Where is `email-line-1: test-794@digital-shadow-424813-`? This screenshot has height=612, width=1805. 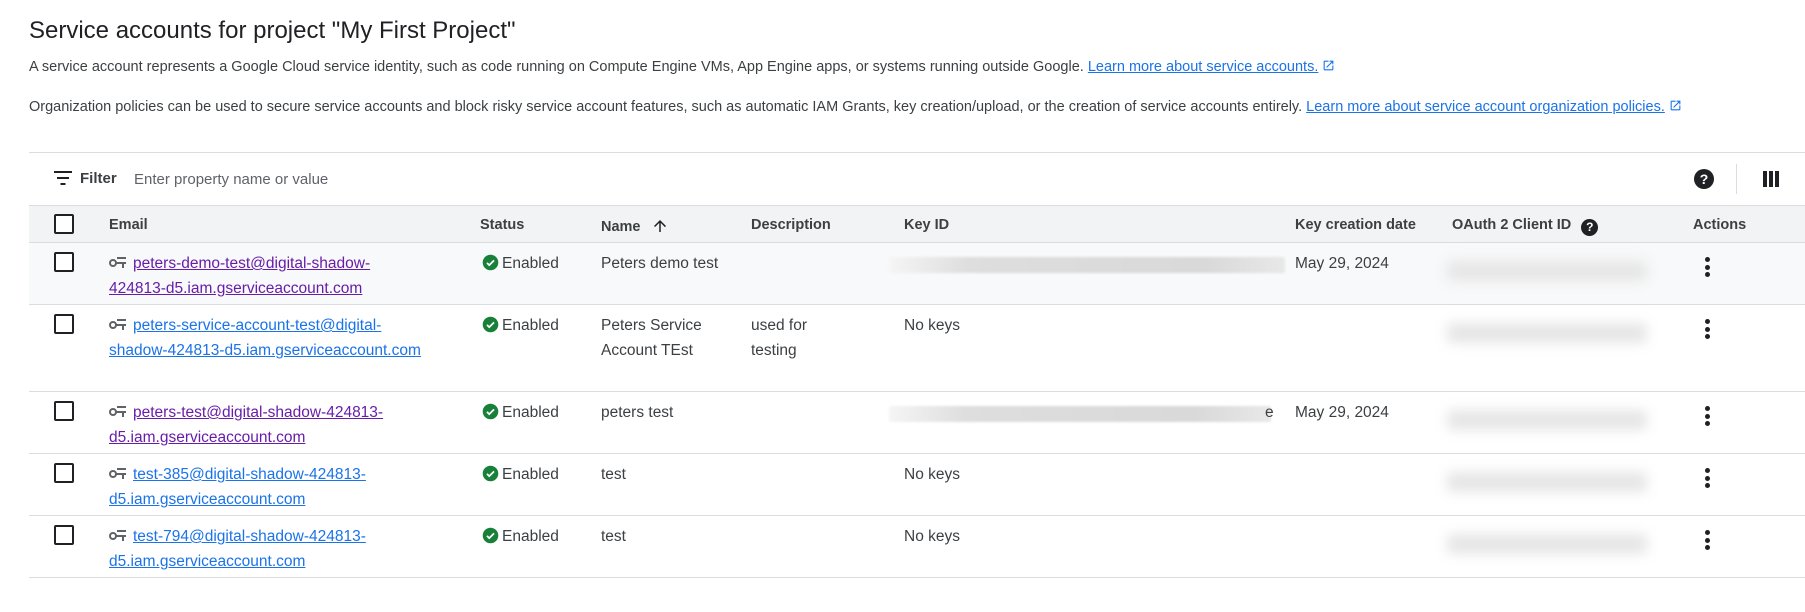 email-line-1: test-794@digital-shadow-424813- is located at coordinates (249, 536).